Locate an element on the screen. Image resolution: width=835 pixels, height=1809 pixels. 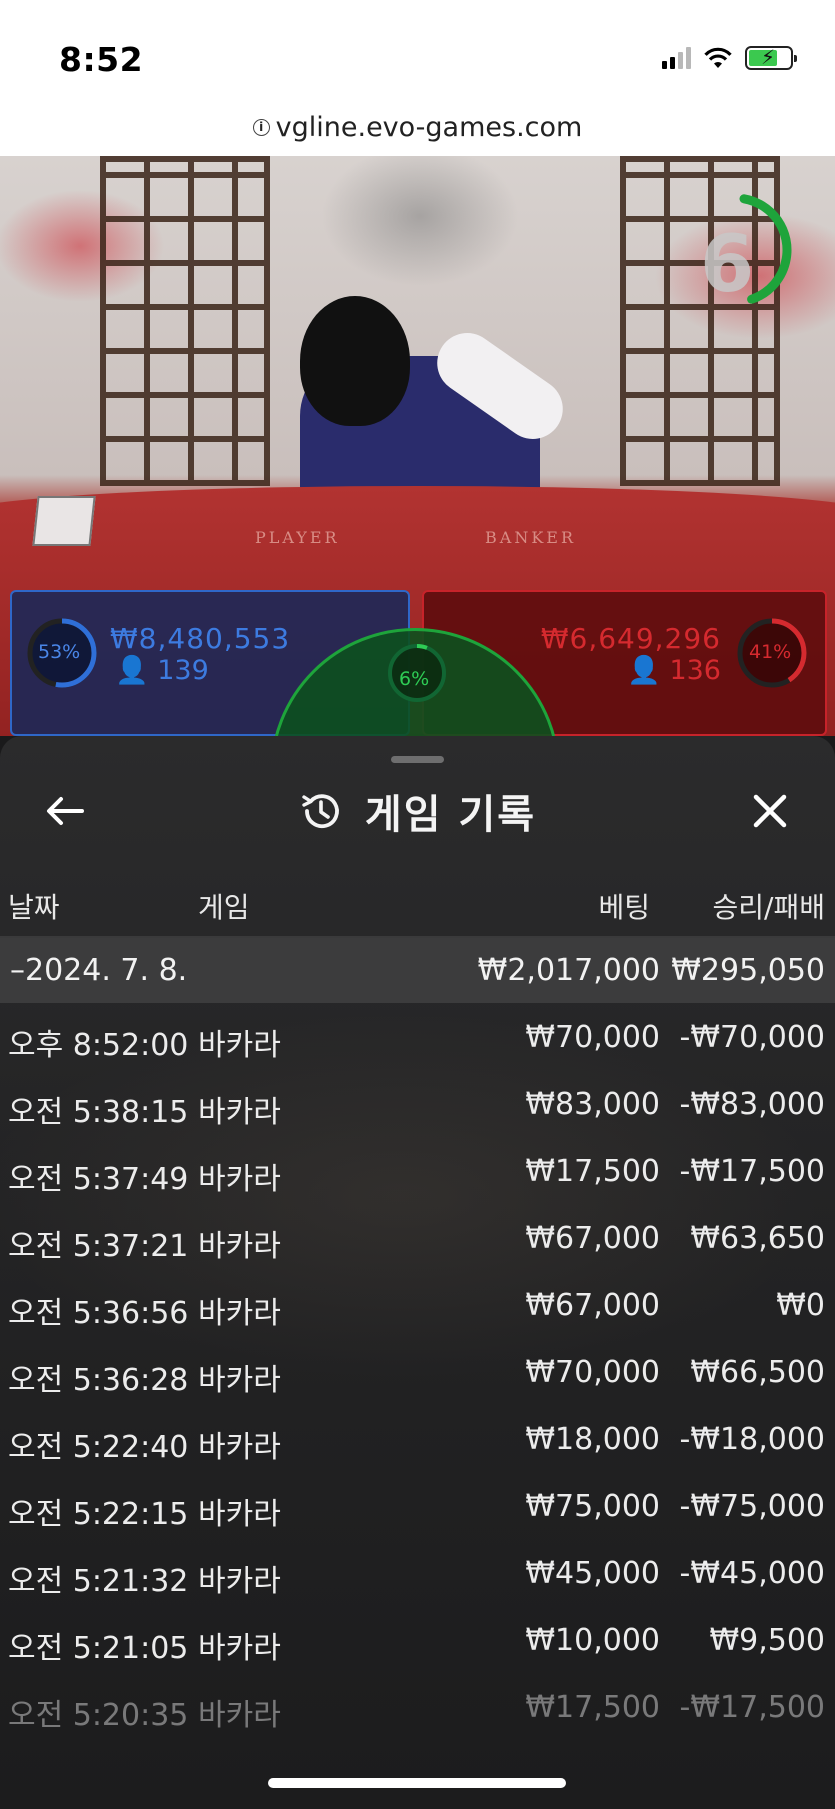
column-header-date: 날짜 is located at coordinates (34, 907).